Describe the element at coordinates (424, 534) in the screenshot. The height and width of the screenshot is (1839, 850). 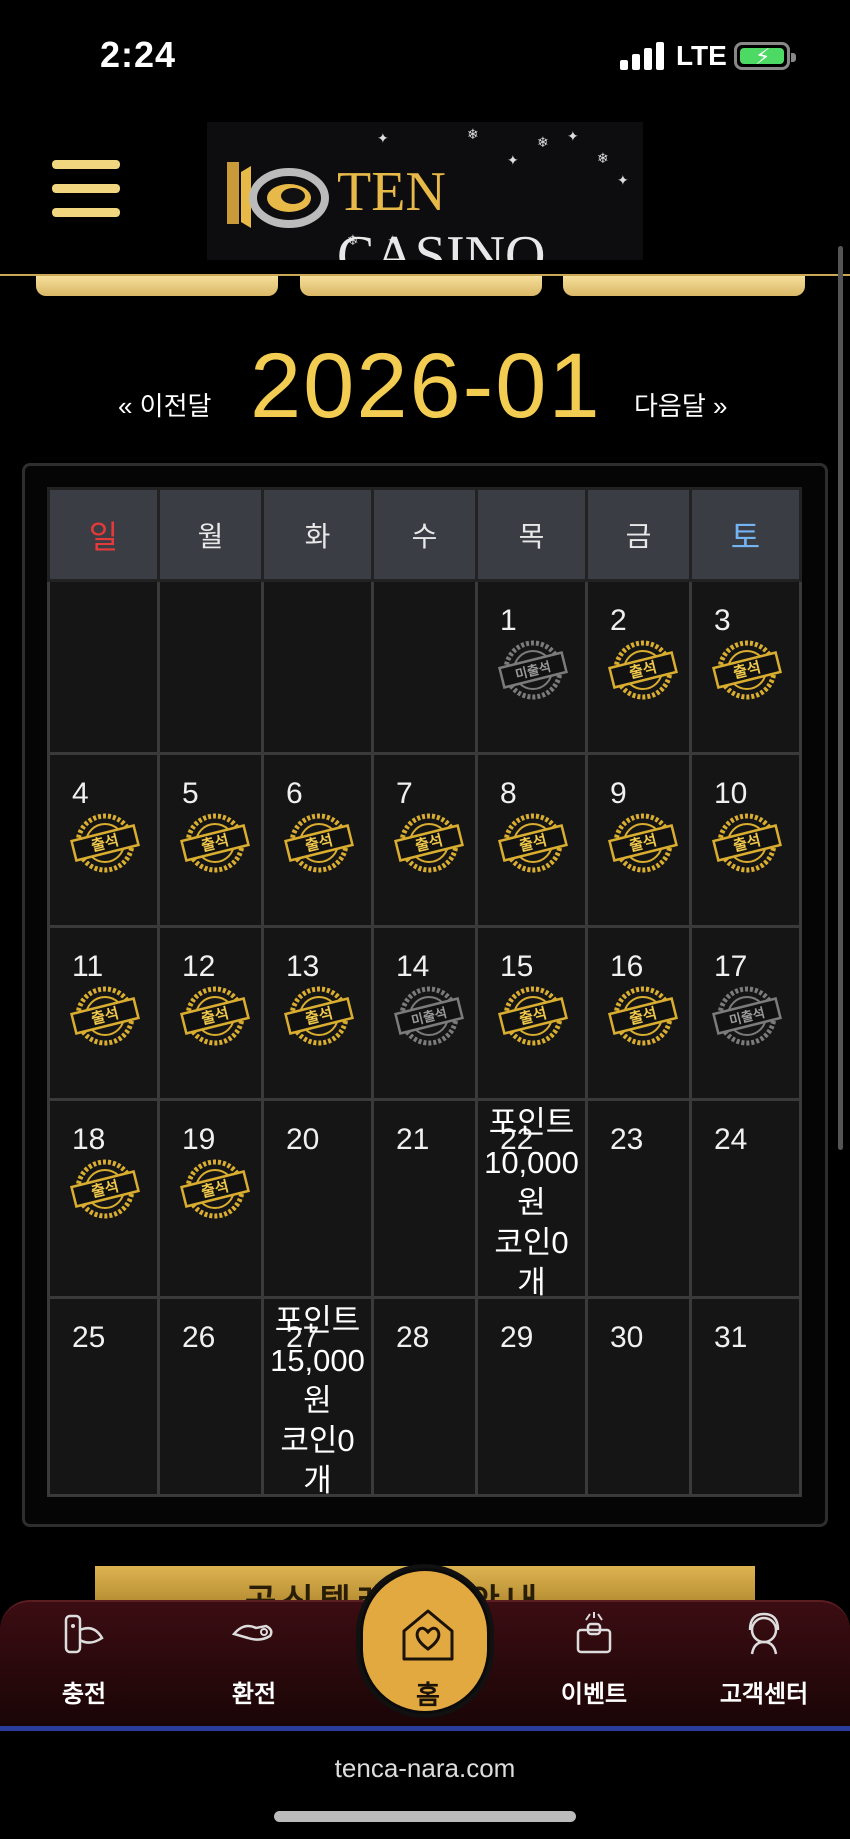
I see `weekday-header-row: 일월화수목금토` at that location.